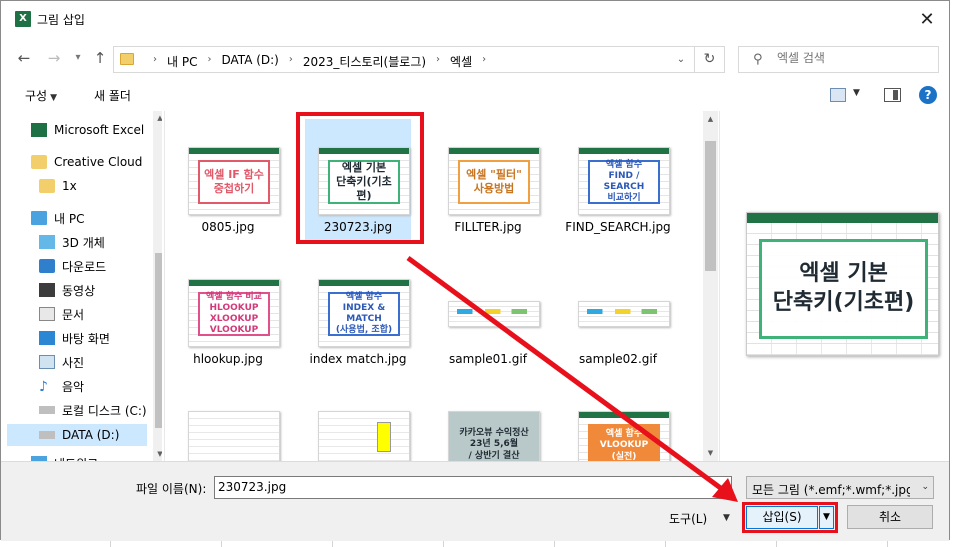 The image size is (956, 547). What do you see at coordinates (892, 95) in the screenshot?
I see `preview-pane-icon` at bounding box center [892, 95].